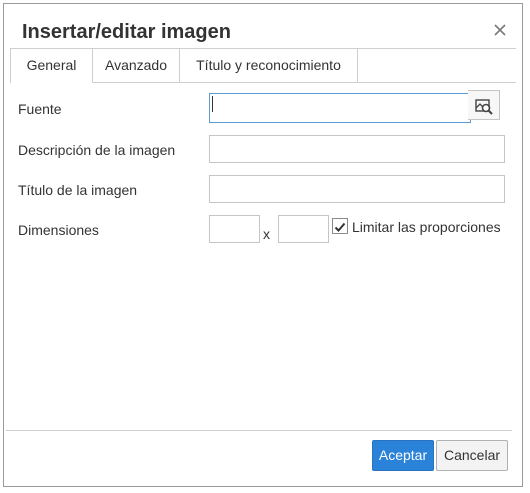 This screenshot has width=530, height=493. Describe the element at coordinates (303, 229) in the screenshot. I see `height-input` at that location.